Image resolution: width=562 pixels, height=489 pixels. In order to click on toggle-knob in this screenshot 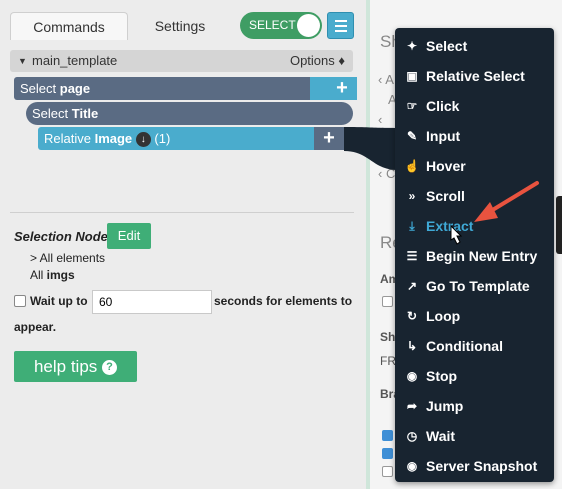, I will do `click(308, 25)`.